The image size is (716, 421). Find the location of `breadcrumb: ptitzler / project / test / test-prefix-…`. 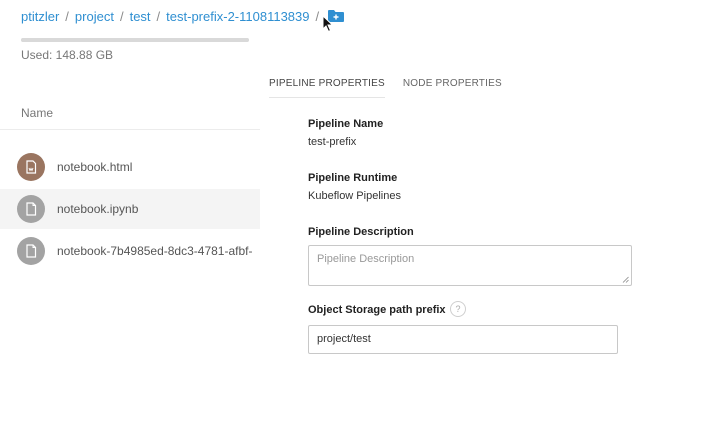

breadcrumb: ptitzler / project / test / test-prefix-… is located at coordinates (183, 16).